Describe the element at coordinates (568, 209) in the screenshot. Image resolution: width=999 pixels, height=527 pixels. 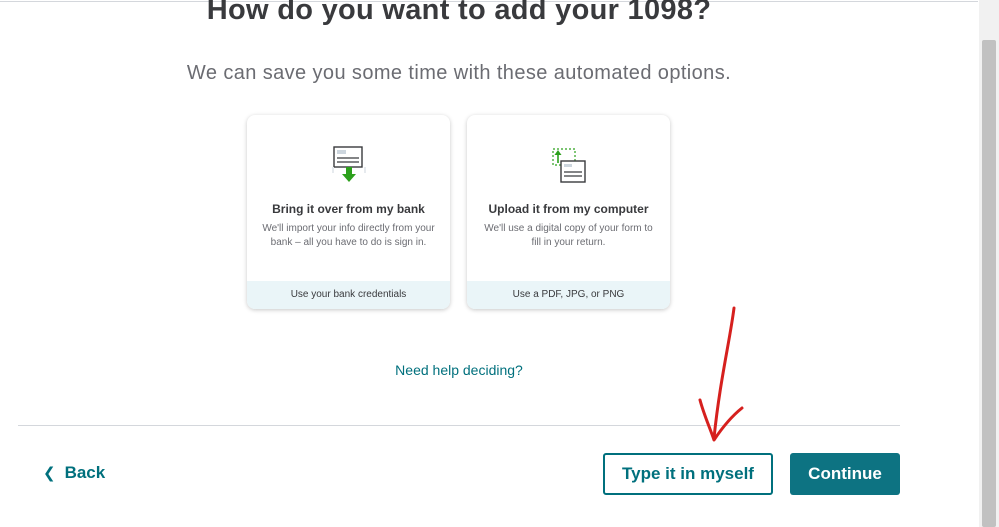
I see `option-title: Upload it from my computer` at that location.